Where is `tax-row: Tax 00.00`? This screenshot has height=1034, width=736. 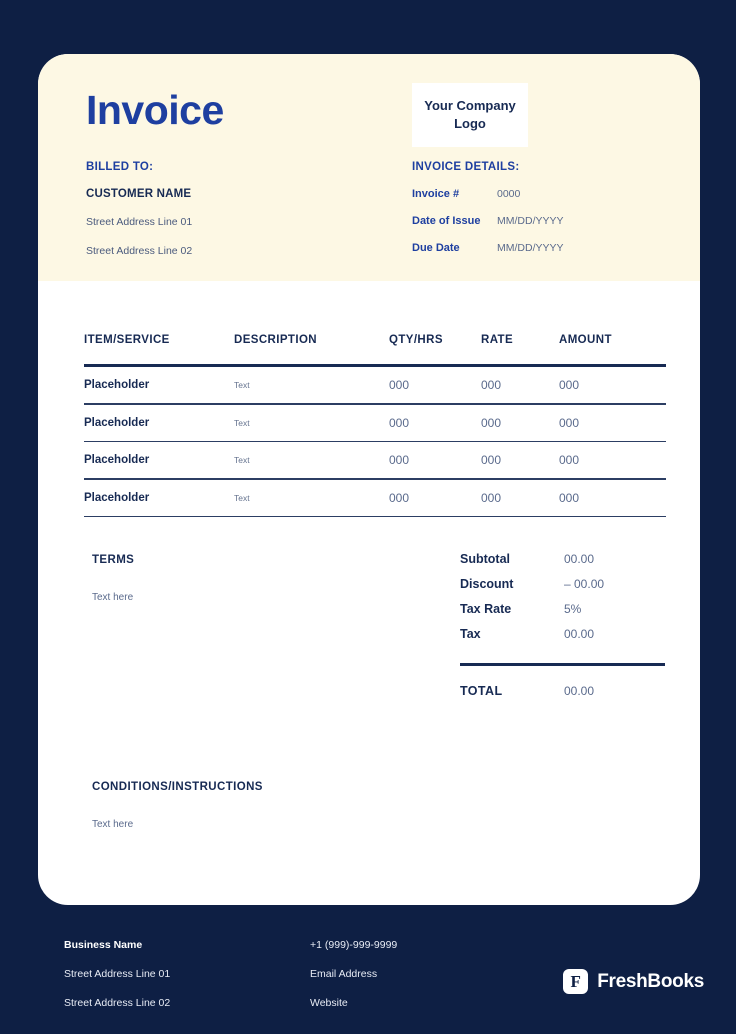
tax-row: Tax 00.00 is located at coordinates (565, 634).